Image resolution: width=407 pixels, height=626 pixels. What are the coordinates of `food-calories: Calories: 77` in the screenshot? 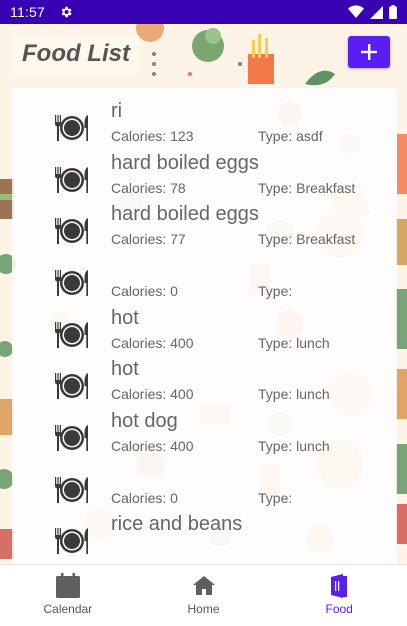 It's located at (148, 239).